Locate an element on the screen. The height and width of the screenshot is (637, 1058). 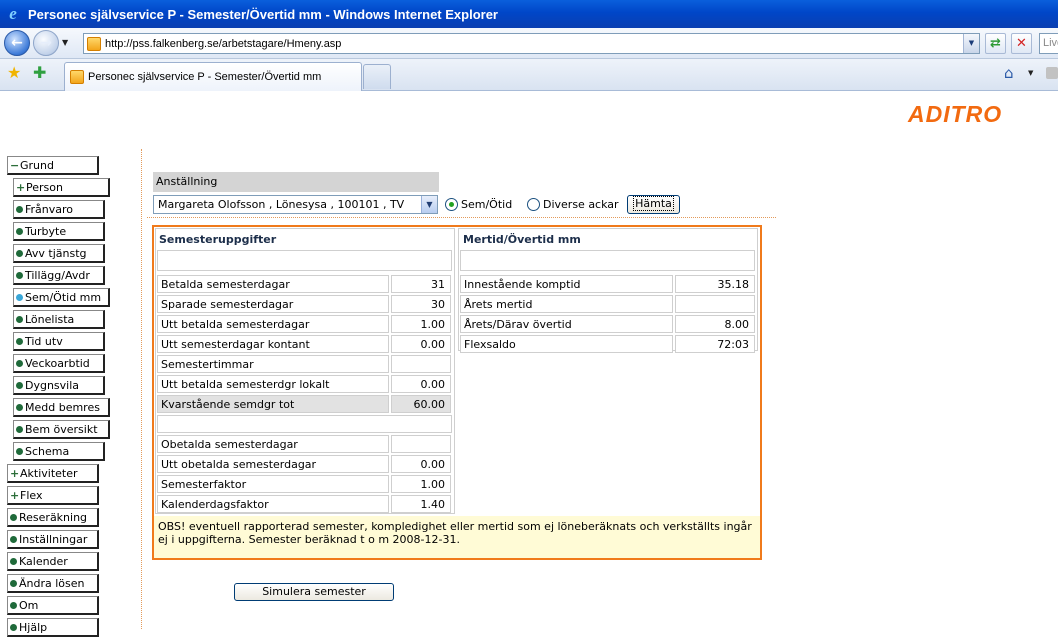
horizontal-divider is located at coordinates (461, 217).